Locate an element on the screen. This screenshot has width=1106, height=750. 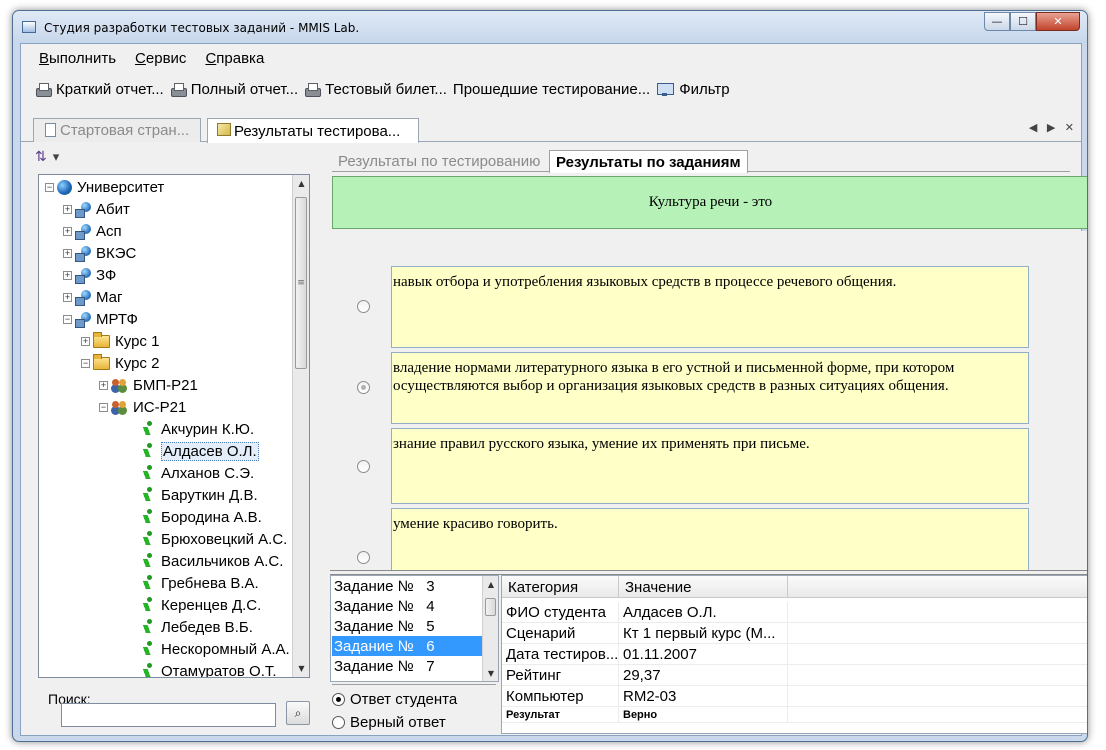
student-answer-option: Ответ студента is located at coordinates (394, 699).